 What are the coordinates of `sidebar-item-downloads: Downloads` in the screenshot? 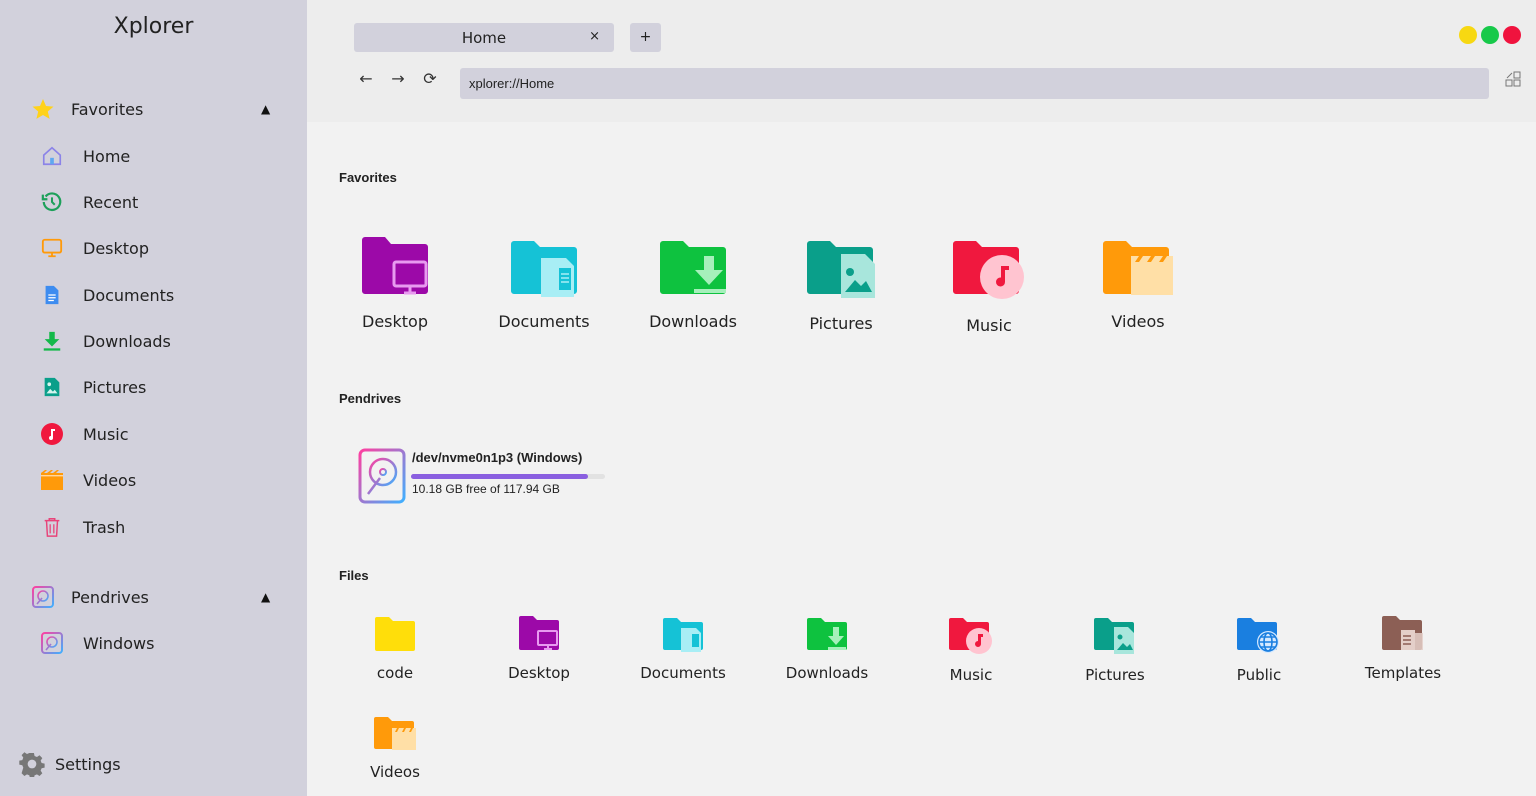 It's located at (153, 341).